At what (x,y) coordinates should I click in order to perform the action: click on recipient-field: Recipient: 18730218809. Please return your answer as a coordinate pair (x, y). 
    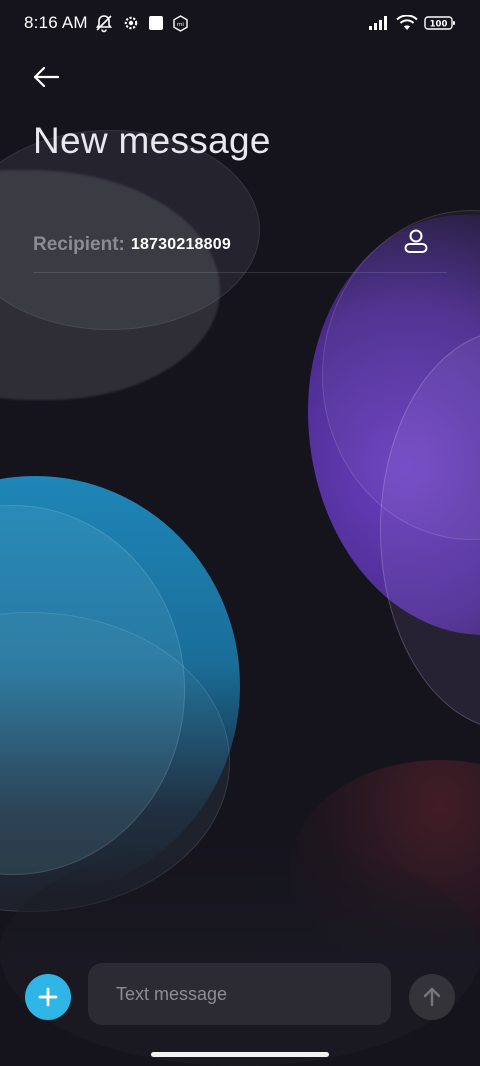
    Looking at the image, I should click on (240, 245).